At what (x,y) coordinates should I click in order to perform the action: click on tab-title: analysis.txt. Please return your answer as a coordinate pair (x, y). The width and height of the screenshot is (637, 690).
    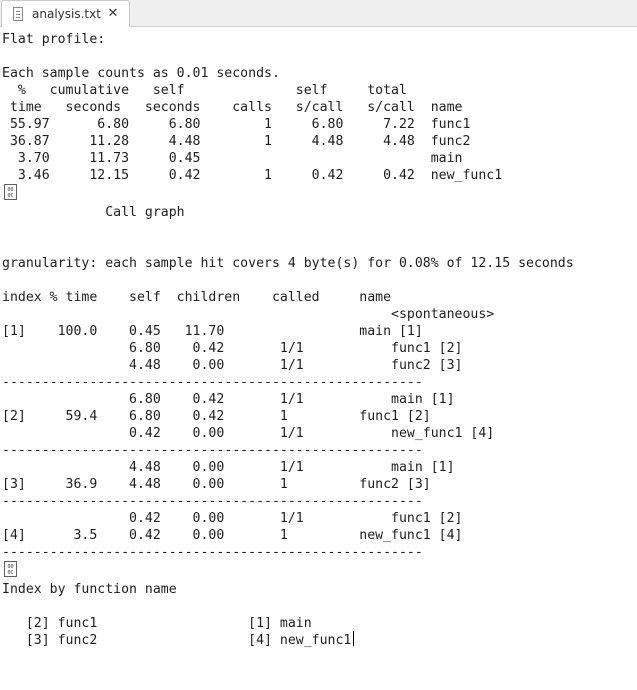
    Looking at the image, I should click on (66, 14).